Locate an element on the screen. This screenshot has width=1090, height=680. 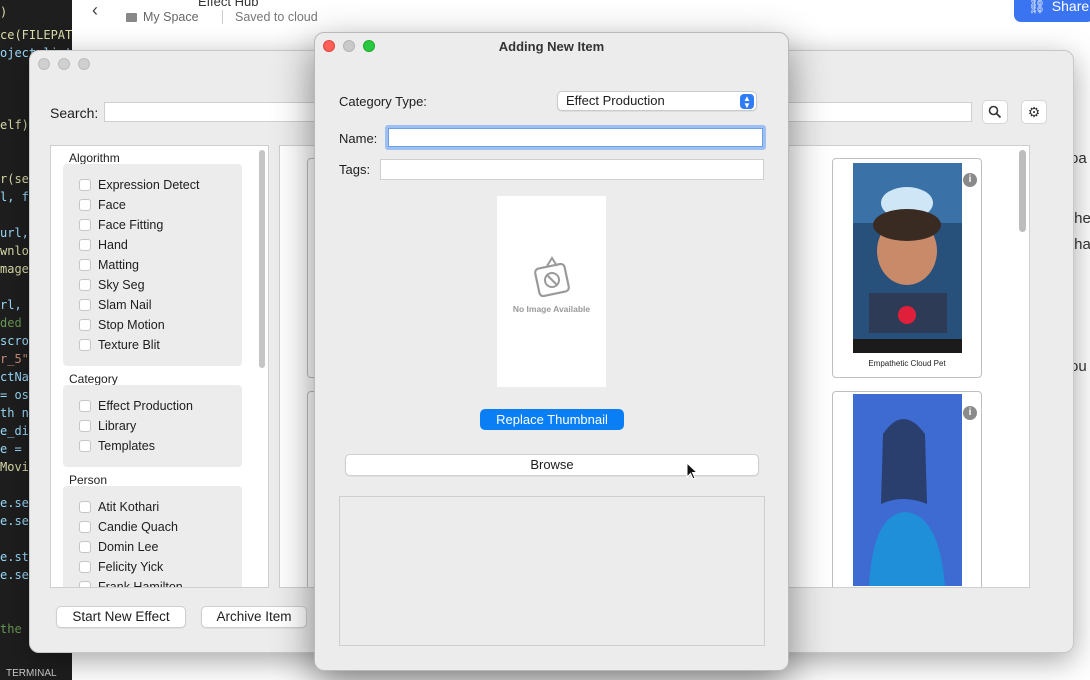
category-type-value: Effect Production is located at coordinates (615, 100).